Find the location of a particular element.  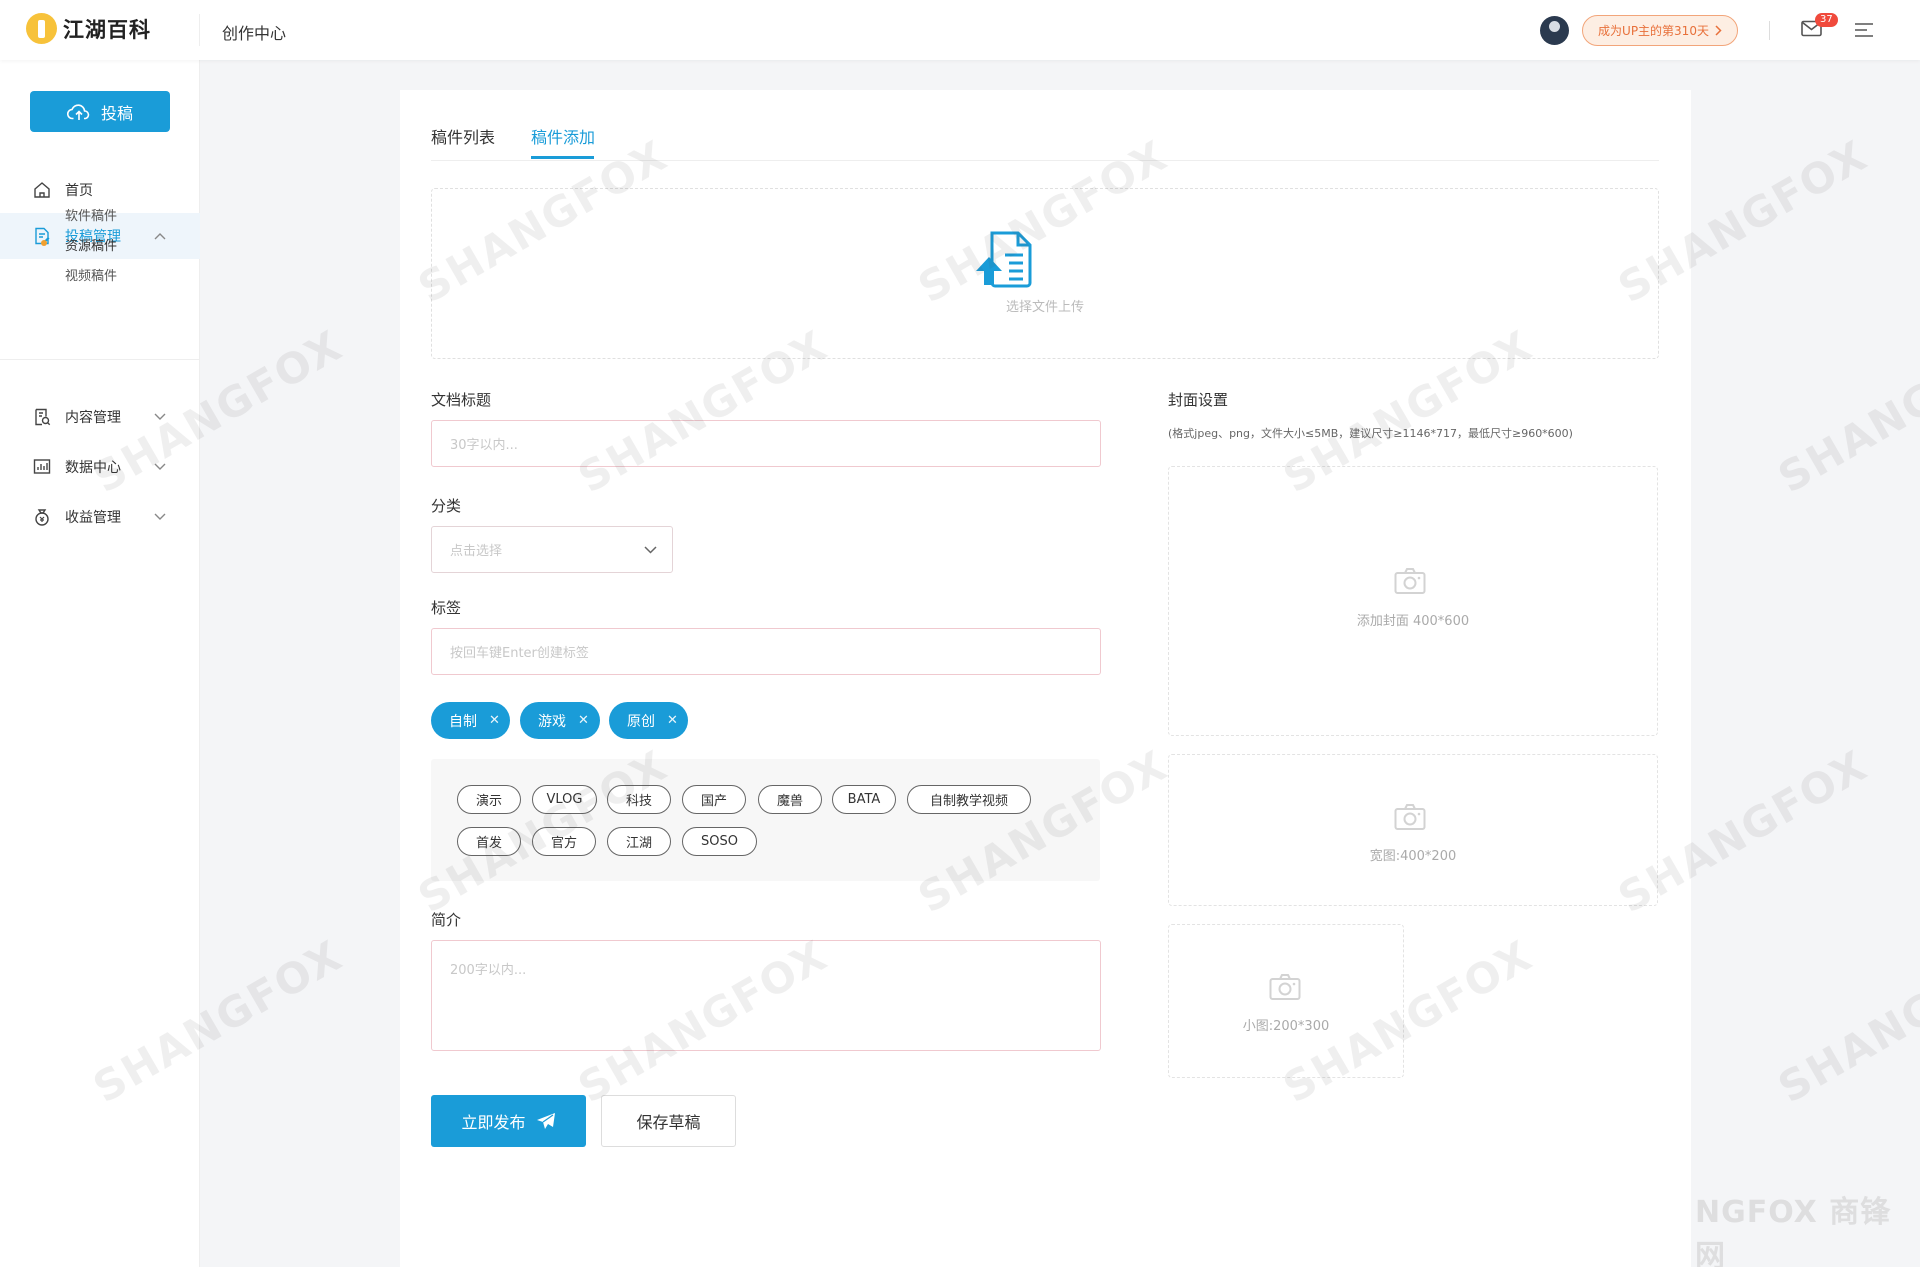

file-upload-area: 选择文件上传 is located at coordinates (1045, 273).